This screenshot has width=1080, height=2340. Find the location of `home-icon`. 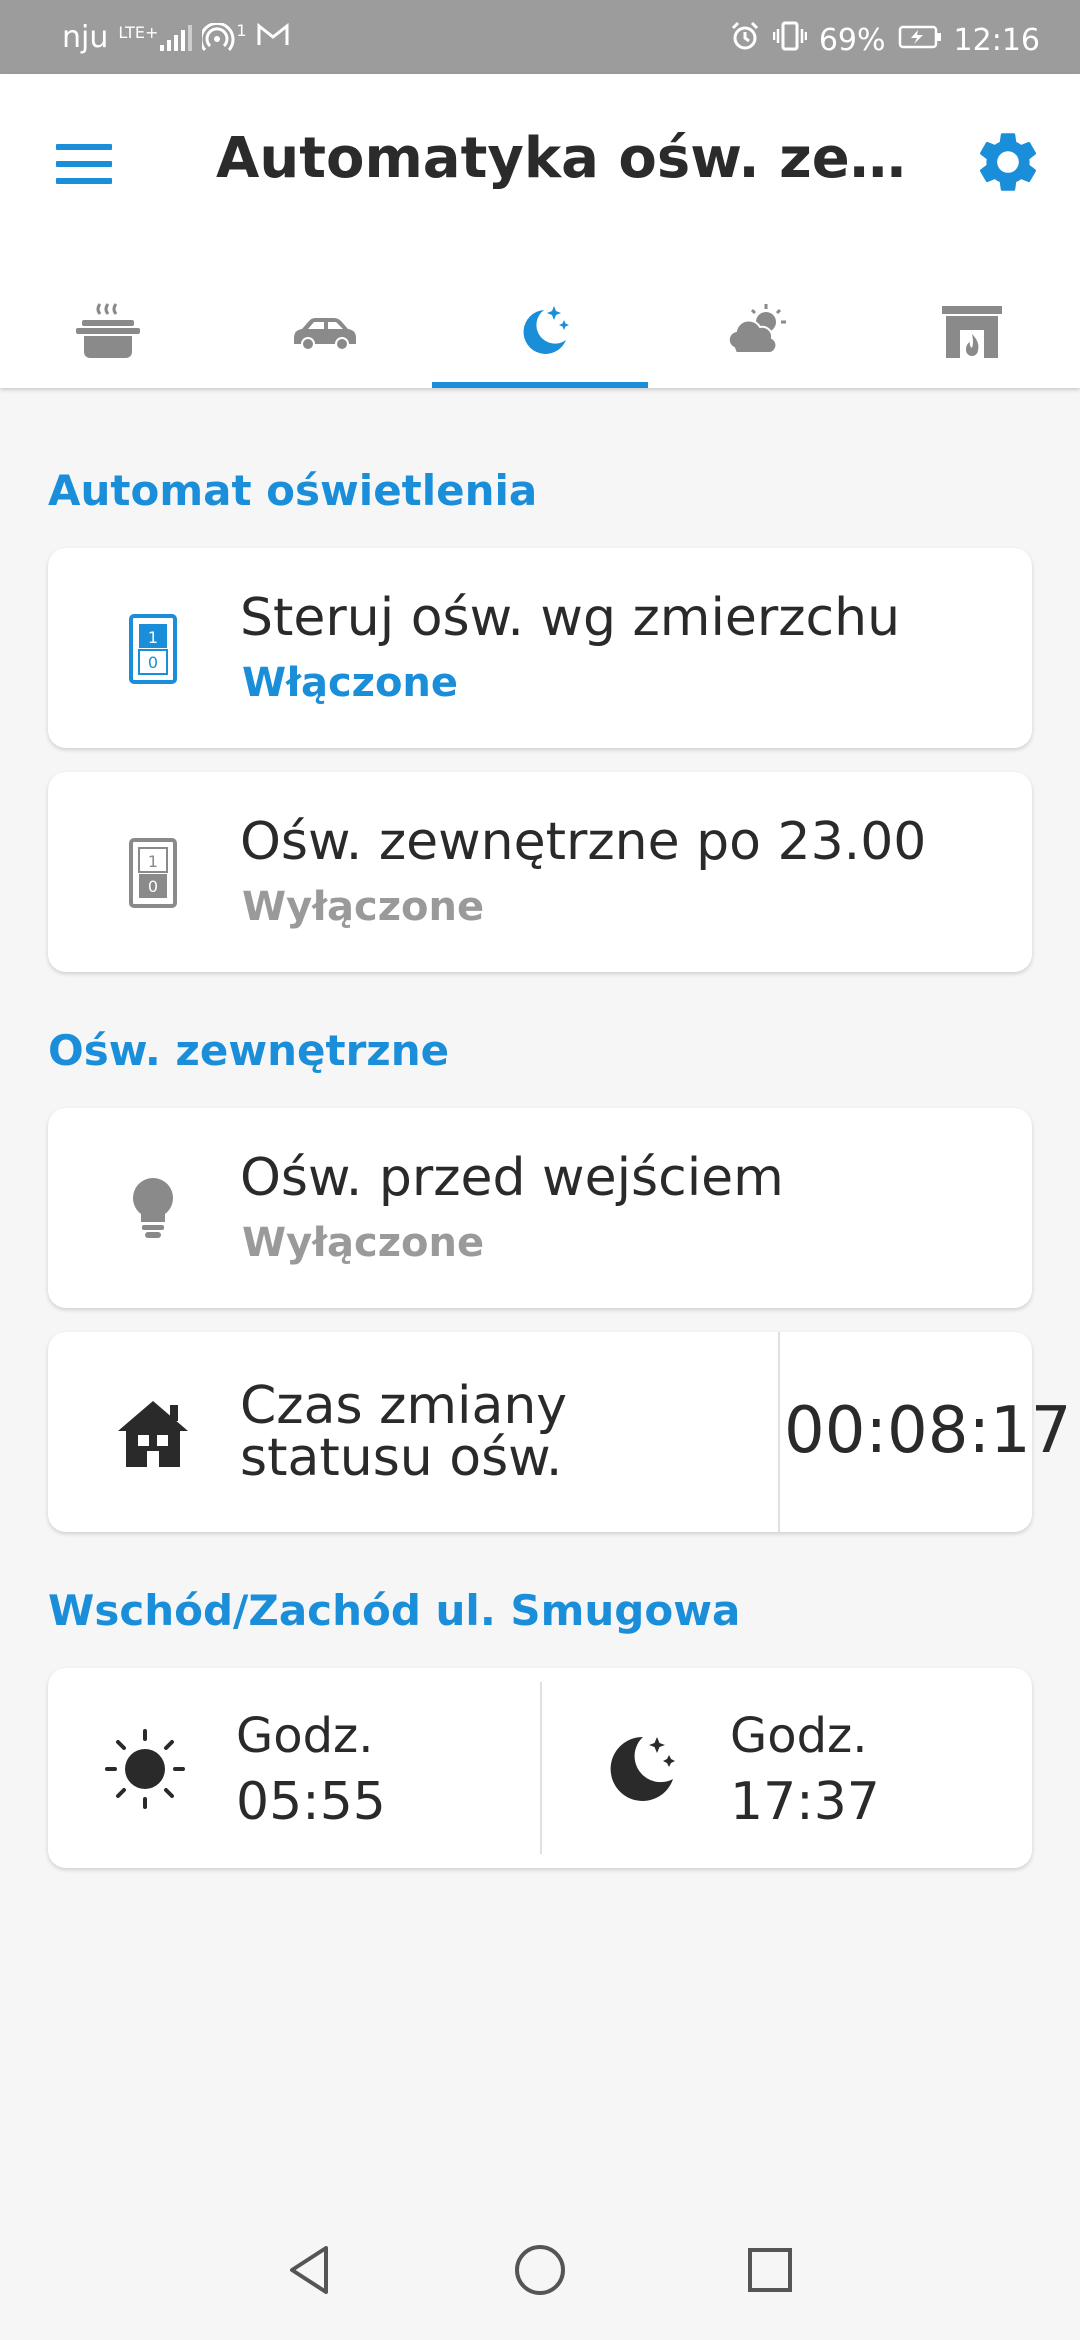

home-icon is located at coordinates (540, 2270).